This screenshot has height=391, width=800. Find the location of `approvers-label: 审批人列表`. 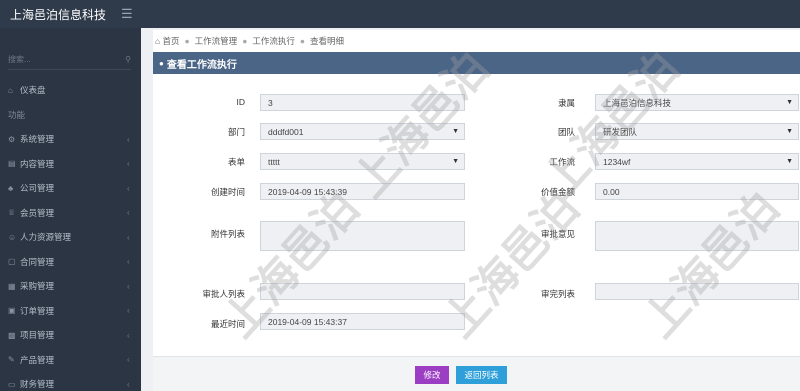

approvers-label: 审批人列表 is located at coordinates (223, 294).